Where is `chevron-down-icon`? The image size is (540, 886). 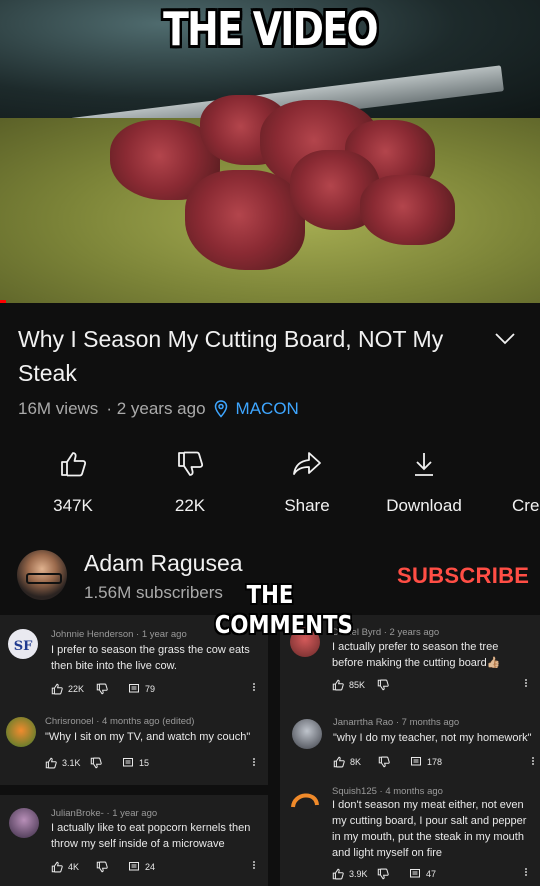
chevron-down-icon is located at coordinates (505, 338).